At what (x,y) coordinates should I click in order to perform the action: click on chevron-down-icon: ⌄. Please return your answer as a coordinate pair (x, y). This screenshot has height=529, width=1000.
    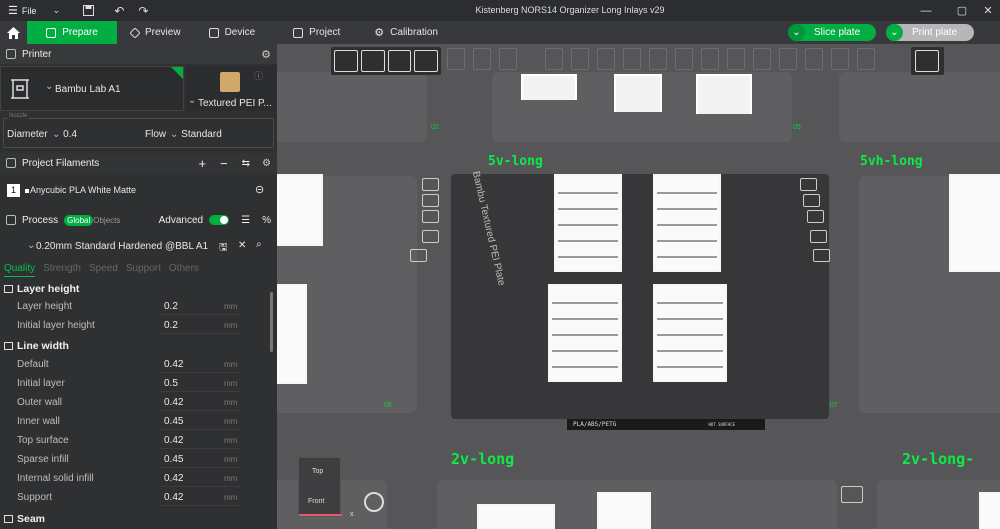
    Looking at the image, I should click on (56, 10).